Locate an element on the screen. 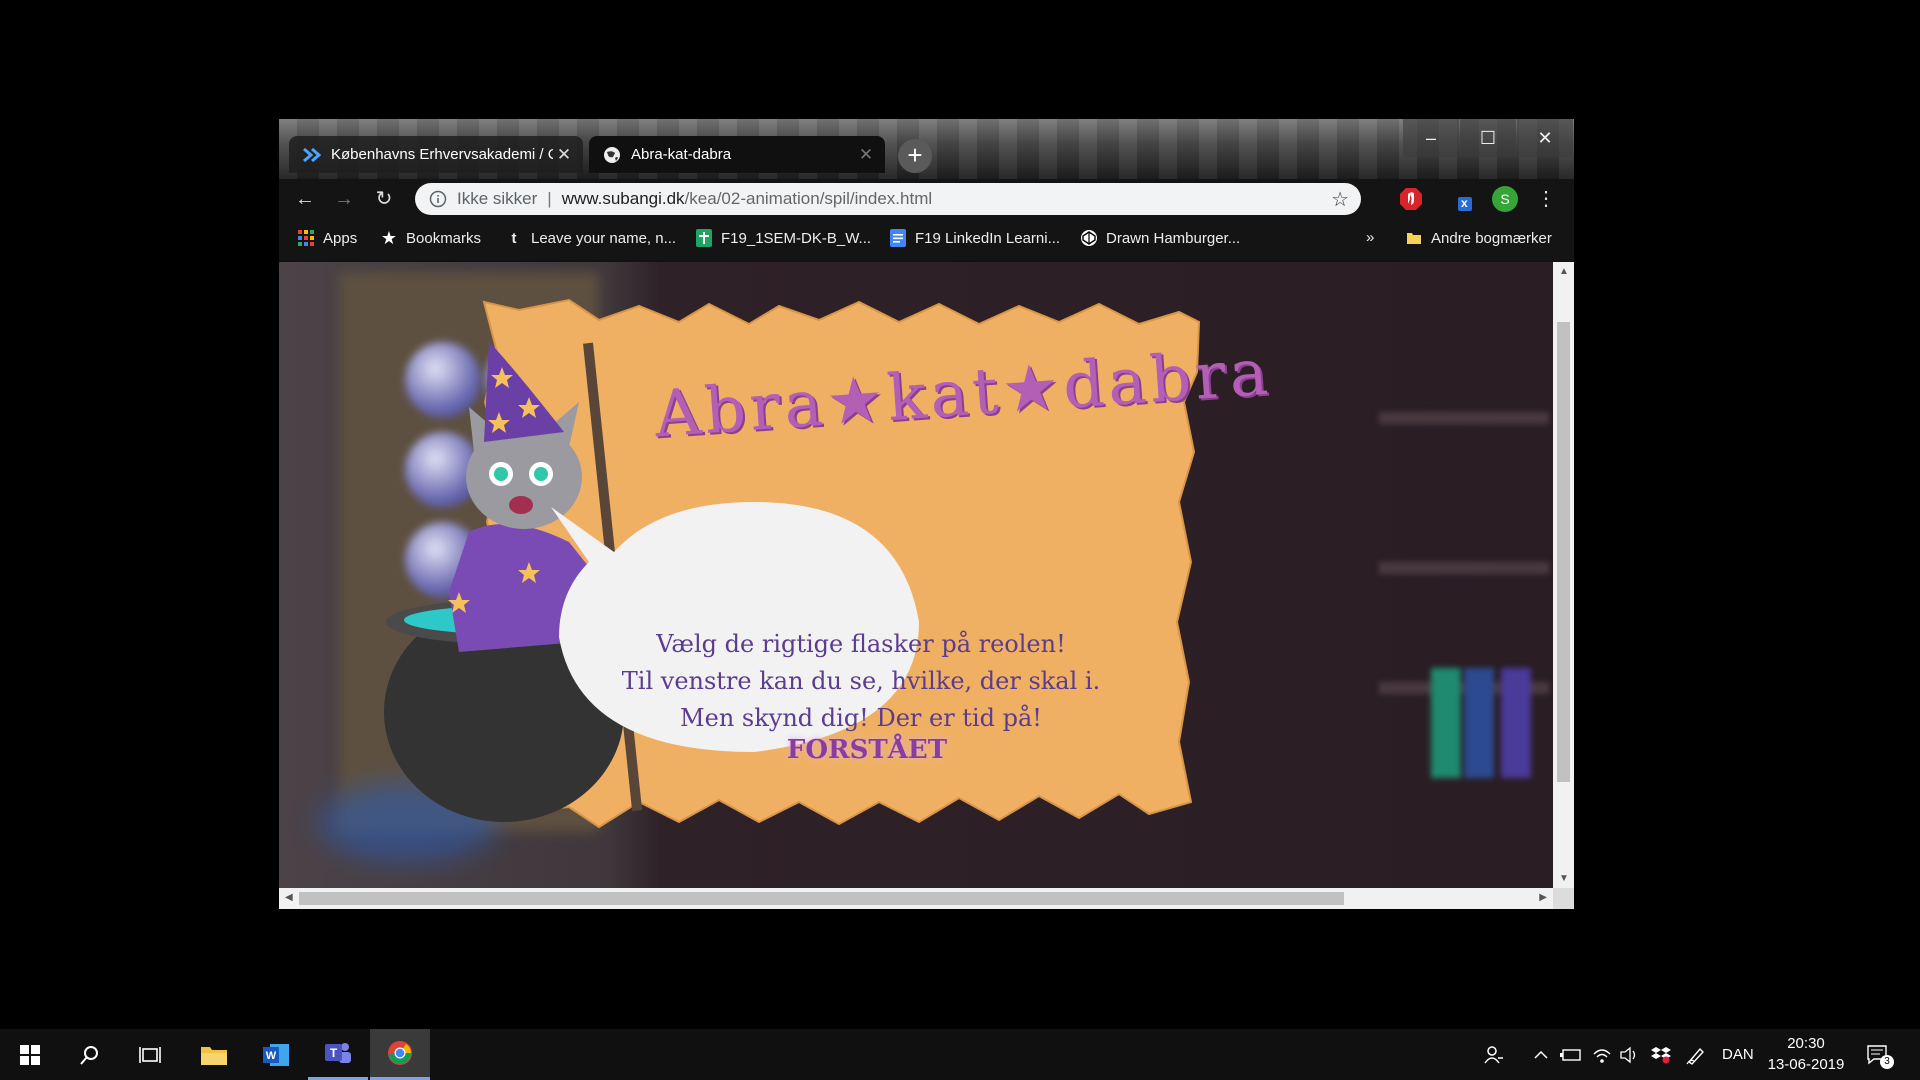 The height and width of the screenshot is (1080, 1920). url-domain: www.subangi.dk is located at coordinates (623, 198).